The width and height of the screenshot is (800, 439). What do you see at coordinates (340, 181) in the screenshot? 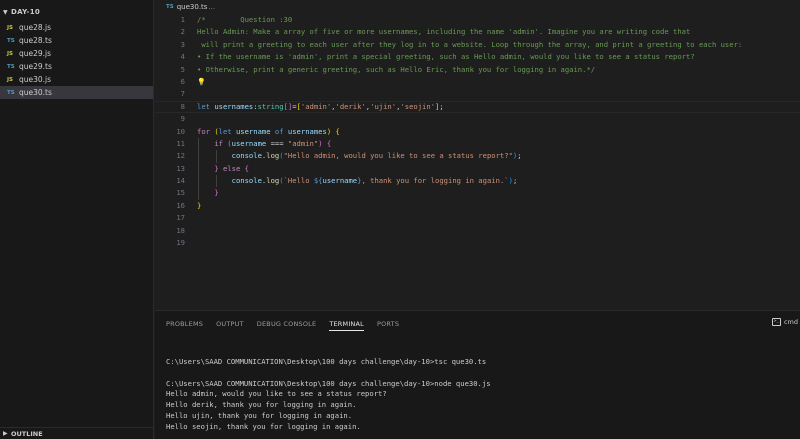
I see `identifier: username` at bounding box center [340, 181].